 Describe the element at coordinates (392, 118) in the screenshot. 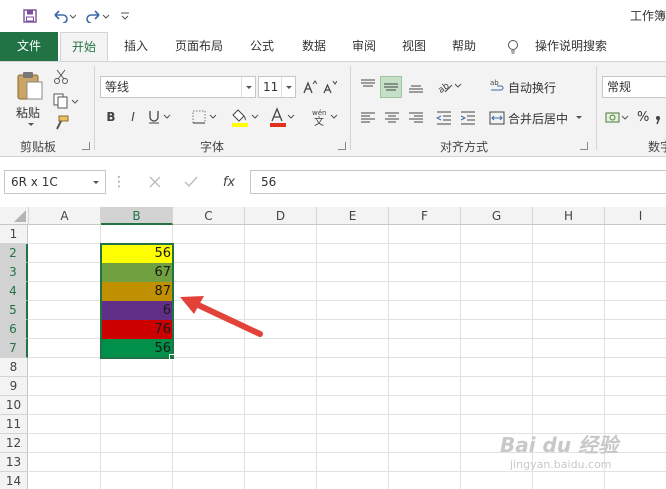

I see `align-center-icon` at that location.